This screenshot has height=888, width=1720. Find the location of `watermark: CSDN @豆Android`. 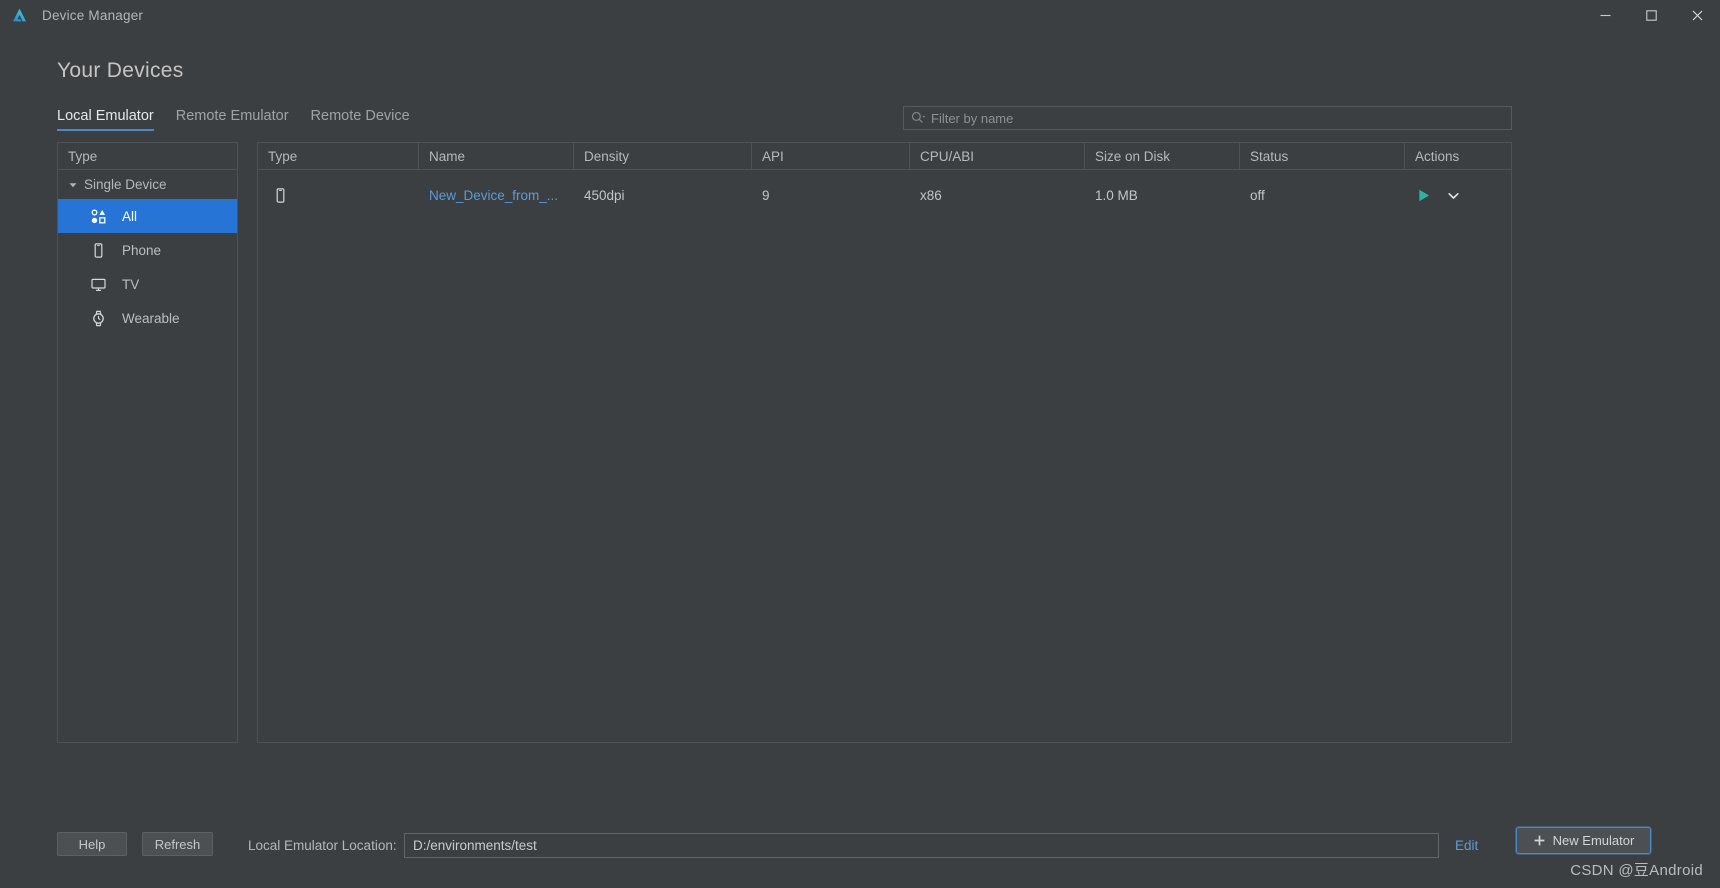

watermark: CSDN @豆Android is located at coordinates (1636, 870).